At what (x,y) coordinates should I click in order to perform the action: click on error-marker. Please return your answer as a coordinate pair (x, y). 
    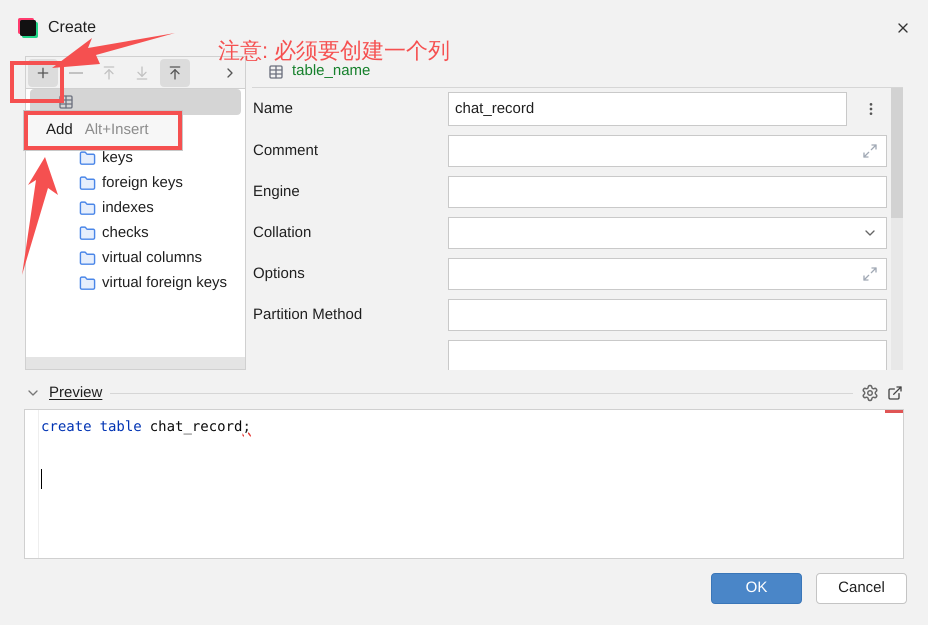
    Looking at the image, I should click on (894, 411).